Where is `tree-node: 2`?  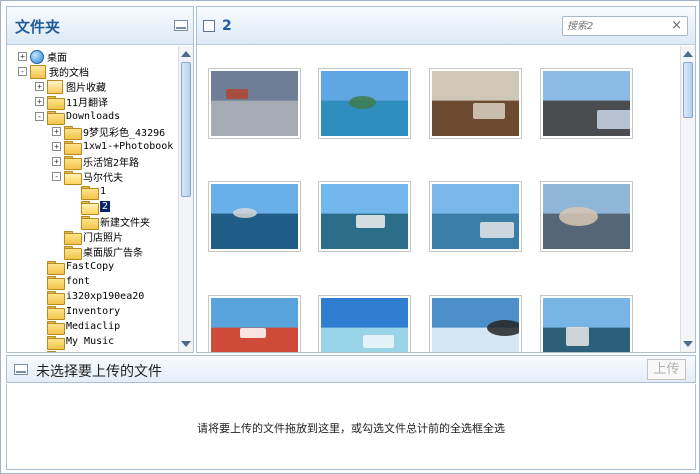 tree-node: 2 is located at coordinates (90, 207).